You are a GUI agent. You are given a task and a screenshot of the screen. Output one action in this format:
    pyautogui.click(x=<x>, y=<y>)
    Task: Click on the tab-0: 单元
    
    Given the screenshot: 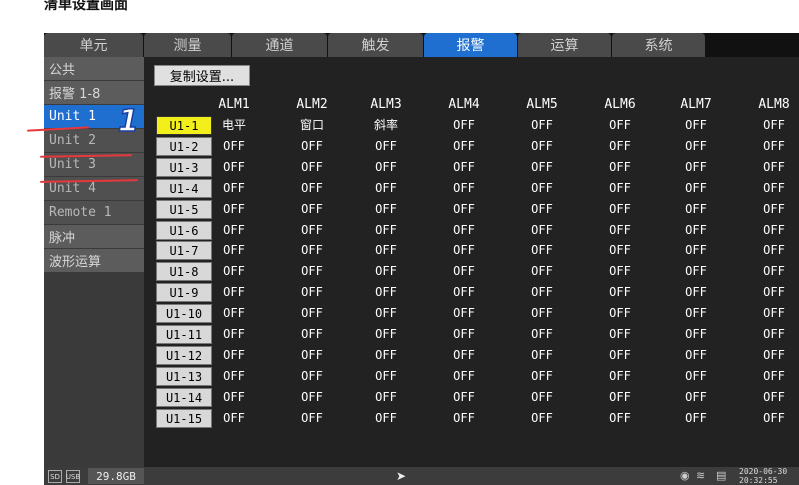 What is the action you would take?
    pyautogui.click(x=93, y=45)
    